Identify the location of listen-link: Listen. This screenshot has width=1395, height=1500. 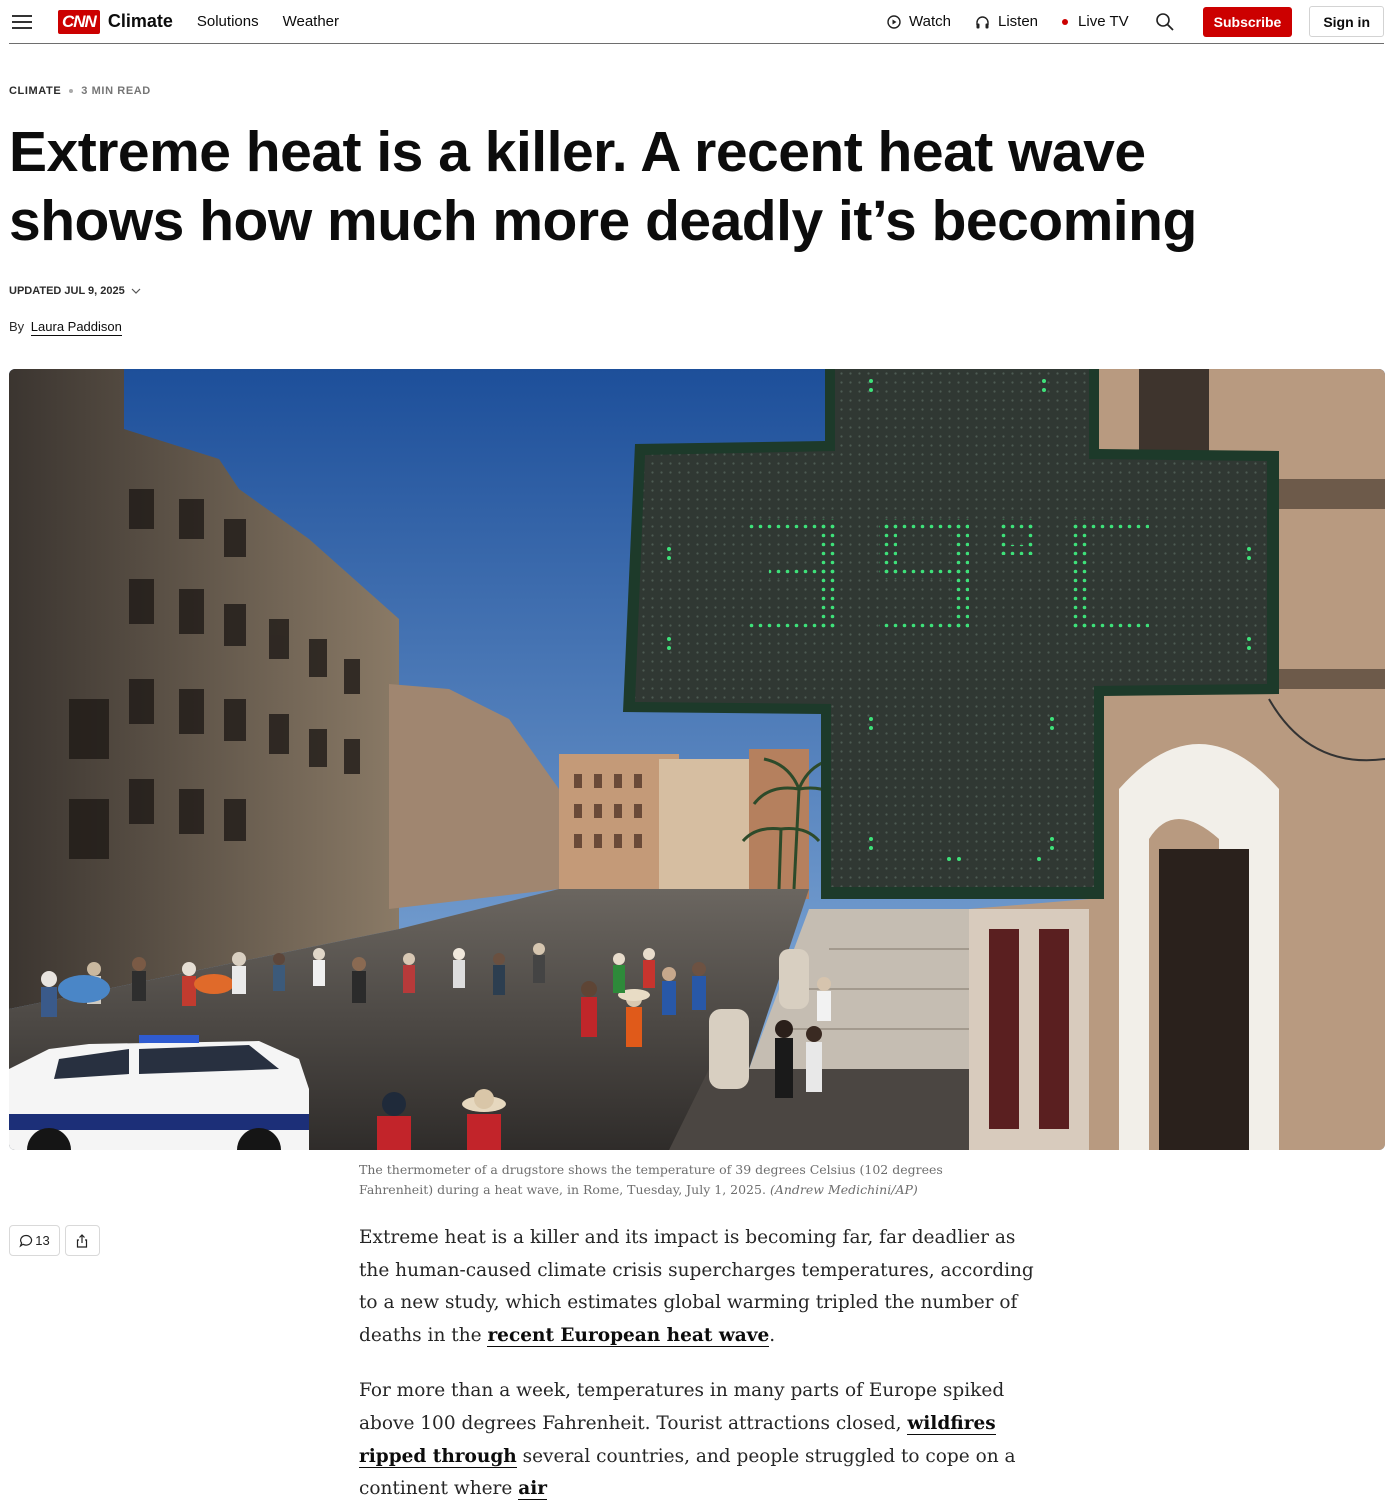
(1006, 21).